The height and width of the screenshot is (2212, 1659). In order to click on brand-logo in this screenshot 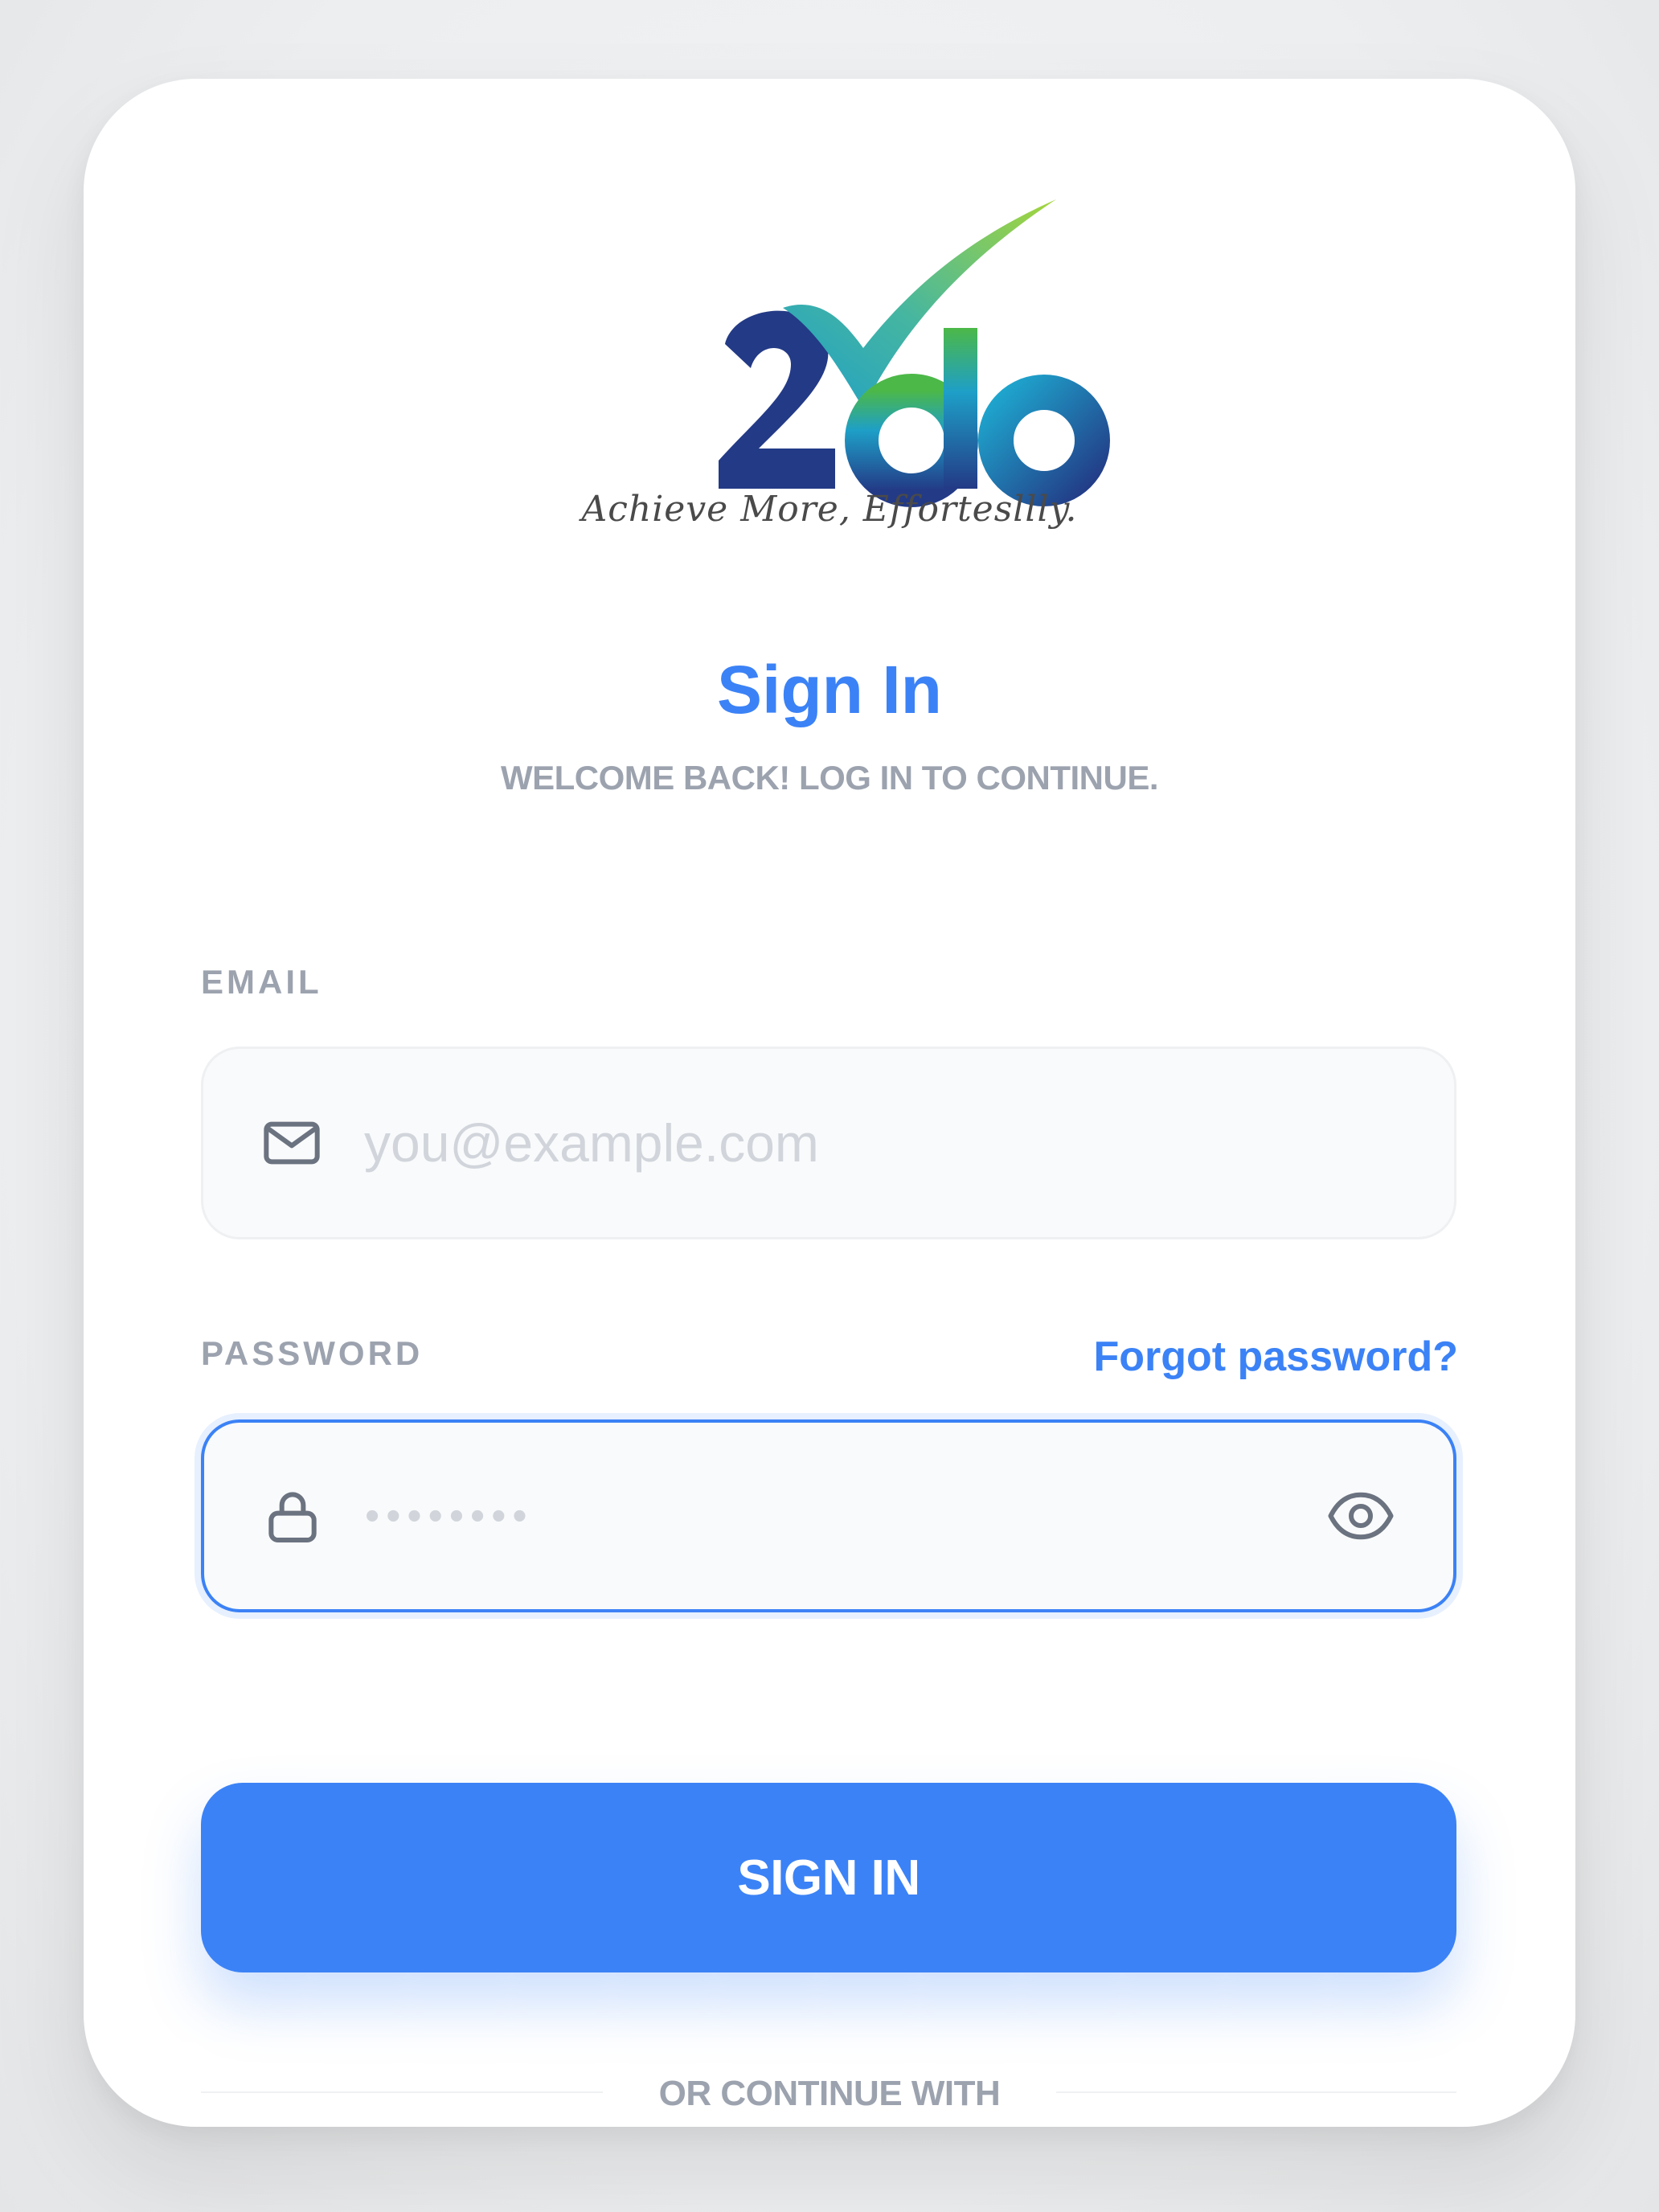, I will do `click(911, 408)`.